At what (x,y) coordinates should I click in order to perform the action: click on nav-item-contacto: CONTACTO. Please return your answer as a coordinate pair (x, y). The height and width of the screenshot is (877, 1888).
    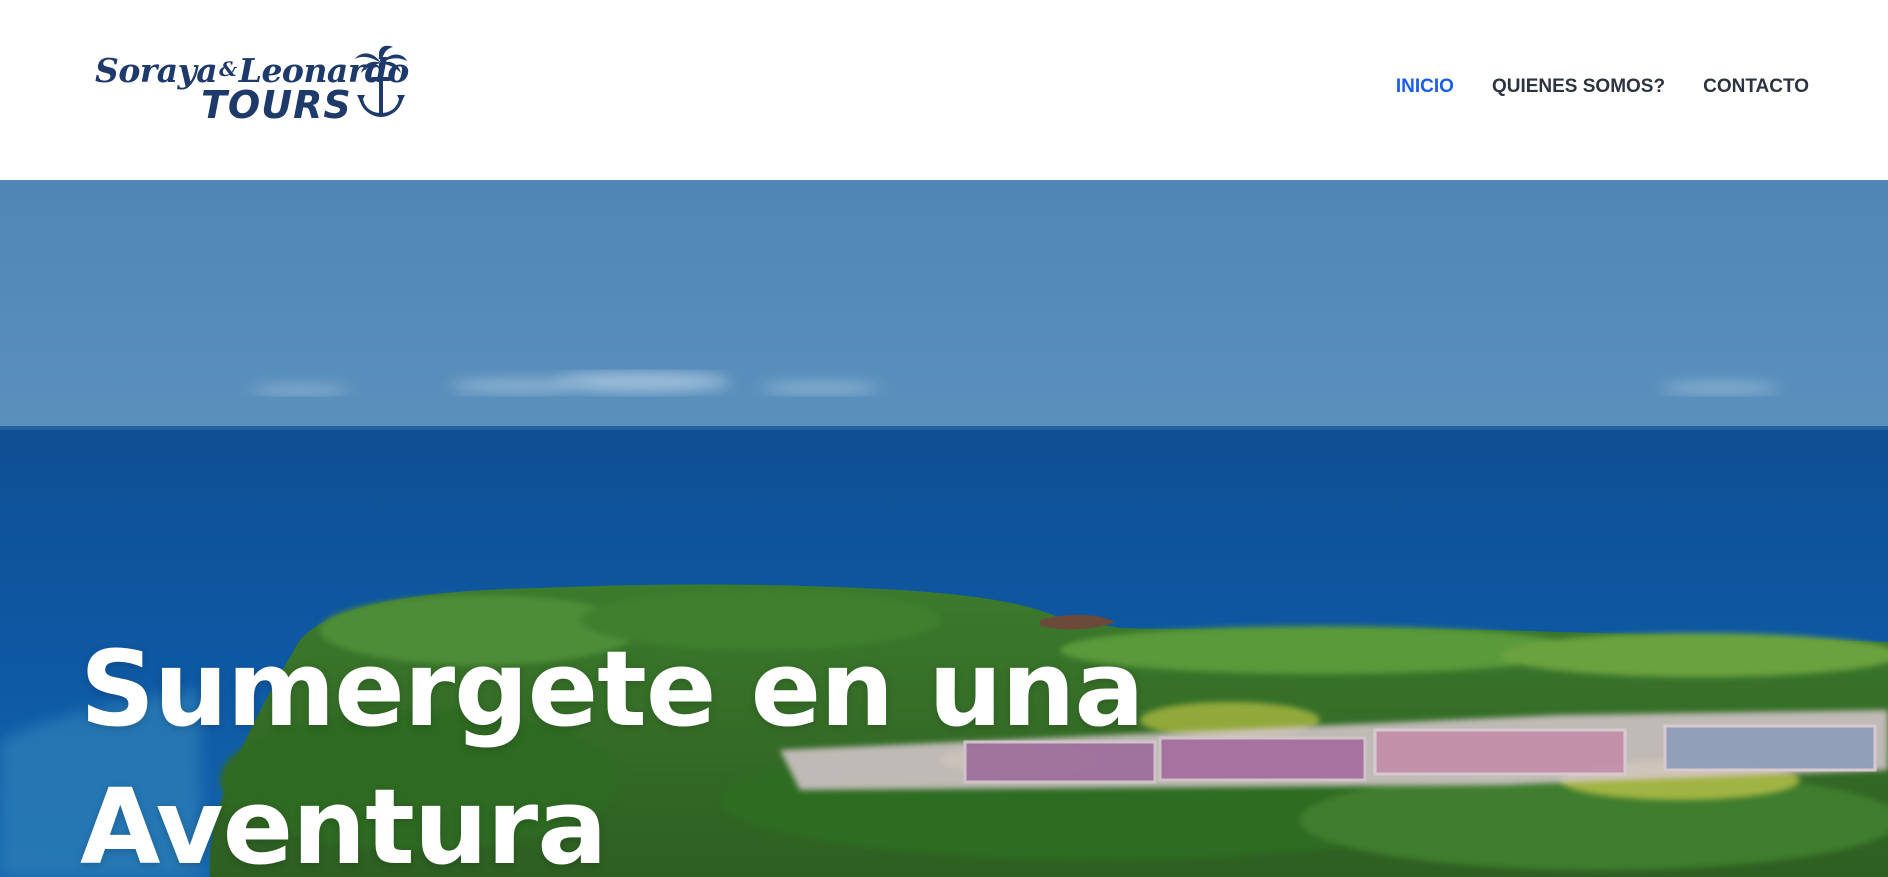
    Looking at the image, I should click on (1756, 87).